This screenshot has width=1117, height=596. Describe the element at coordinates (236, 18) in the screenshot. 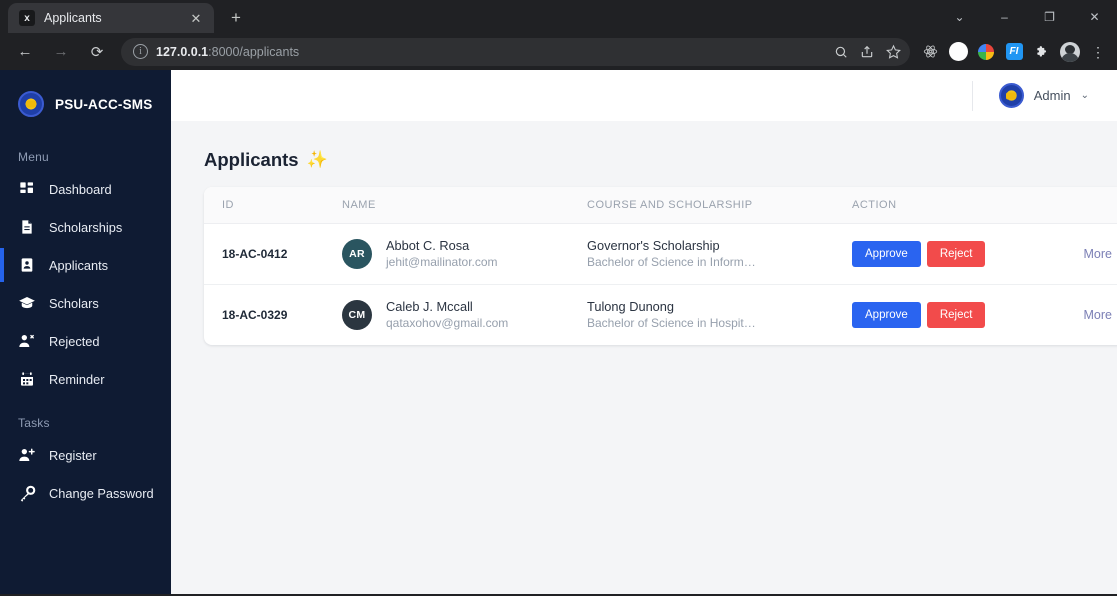

I see `new-tab-button: +` at that location.